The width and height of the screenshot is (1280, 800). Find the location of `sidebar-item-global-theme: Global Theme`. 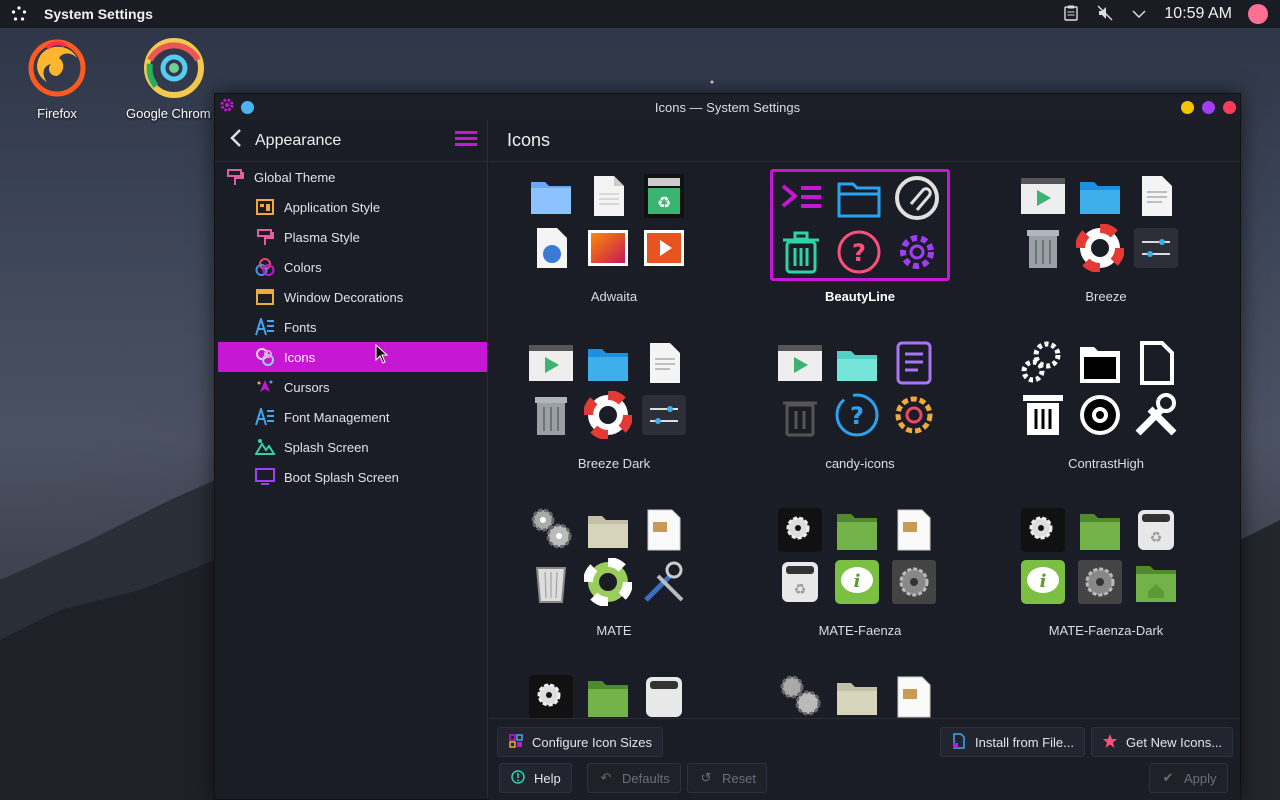

sidebar-item-global-theme: Global Theme is located at coordinates (351, 177).